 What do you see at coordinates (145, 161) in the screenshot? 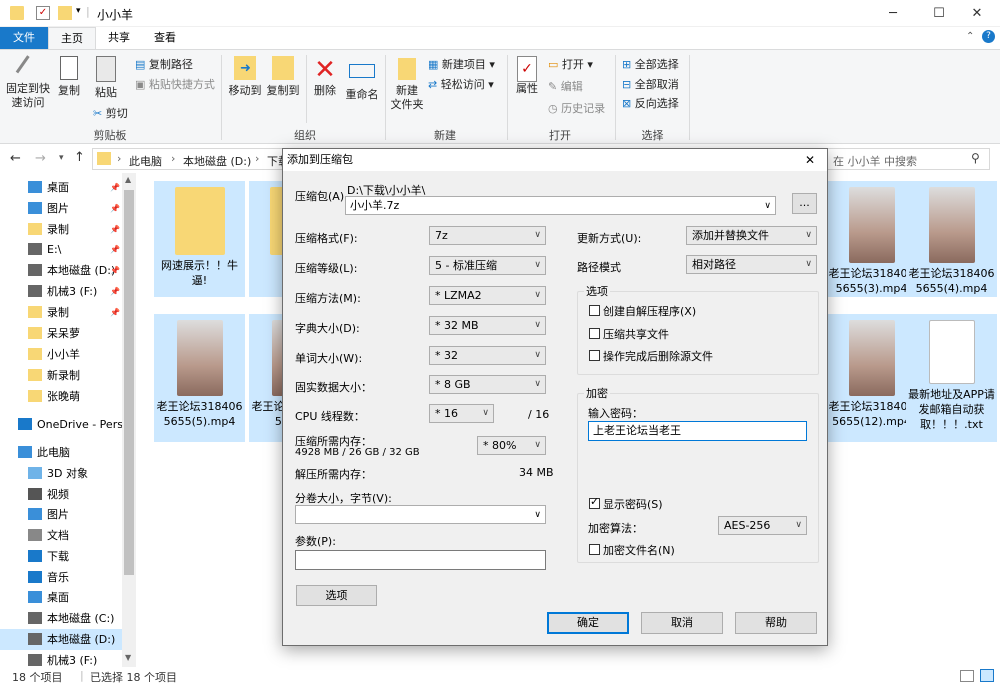
I see `breadcrumb-this-pc: 此电脑` at bounding box center [145, 161].